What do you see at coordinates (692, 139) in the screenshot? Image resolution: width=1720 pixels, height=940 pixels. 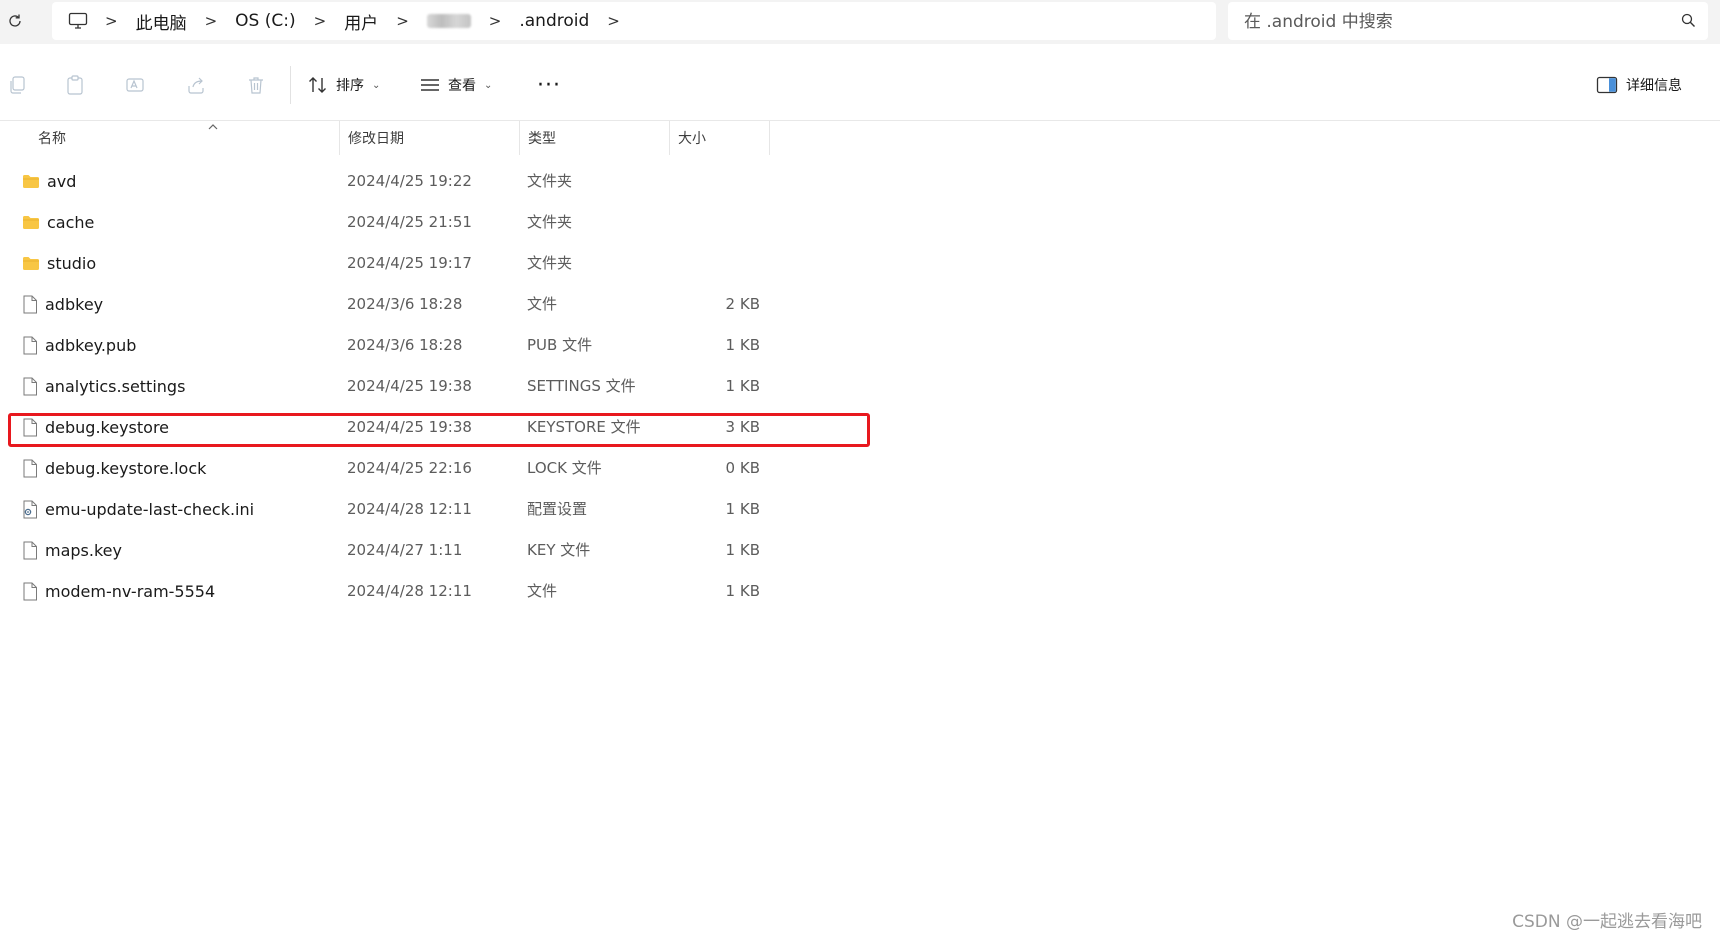 I see `column-size-label: 大小` at bounding box center [692, 139].